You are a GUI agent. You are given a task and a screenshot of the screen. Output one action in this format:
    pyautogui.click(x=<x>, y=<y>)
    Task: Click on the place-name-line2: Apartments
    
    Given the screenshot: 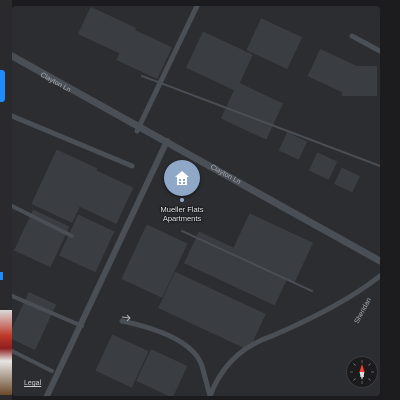 What is the action you would take?
    pyautogui.click(x=182, y=218)
    